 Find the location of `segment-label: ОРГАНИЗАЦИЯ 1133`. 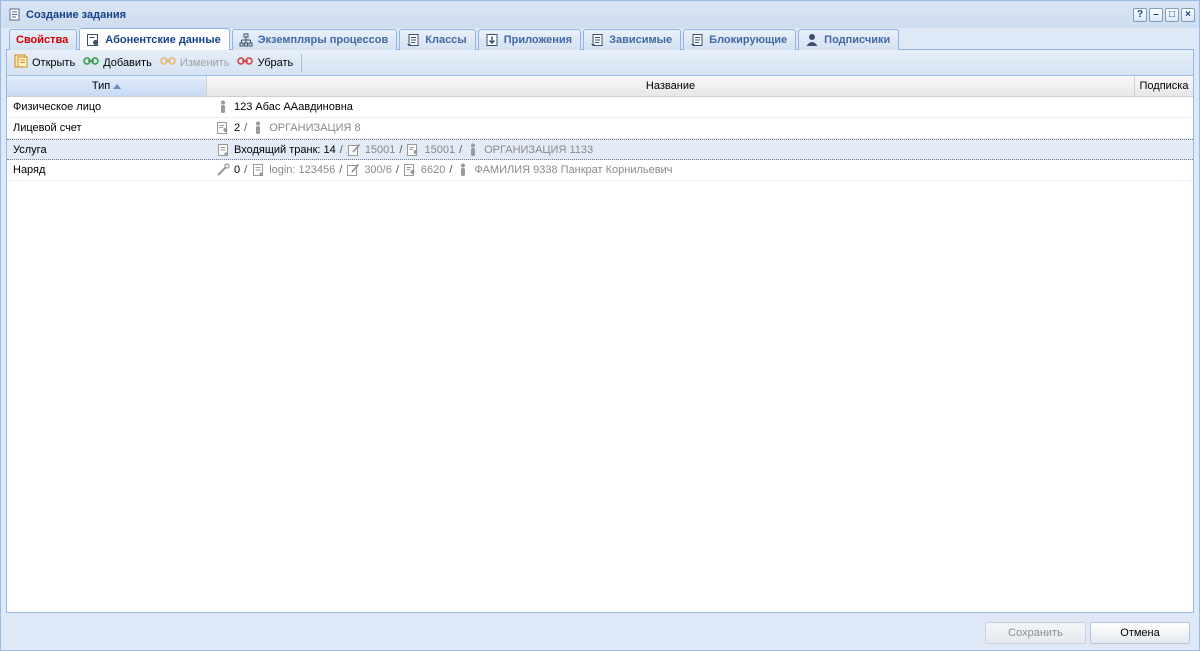

segment-label: ОРГАНИЗАЦИЯ 1133 is located at coordinates (539, 149).